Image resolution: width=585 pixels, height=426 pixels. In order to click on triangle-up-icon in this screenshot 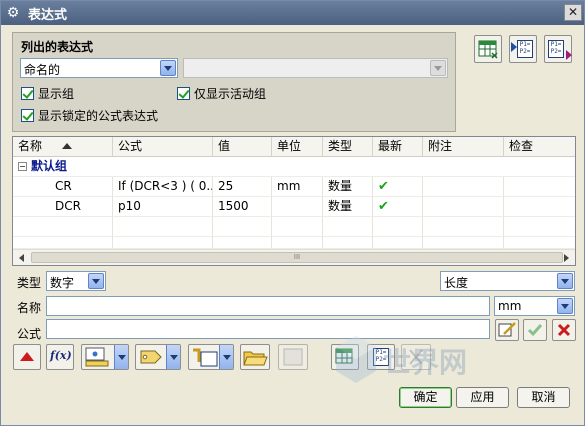, I will do `click(27, 356)`.